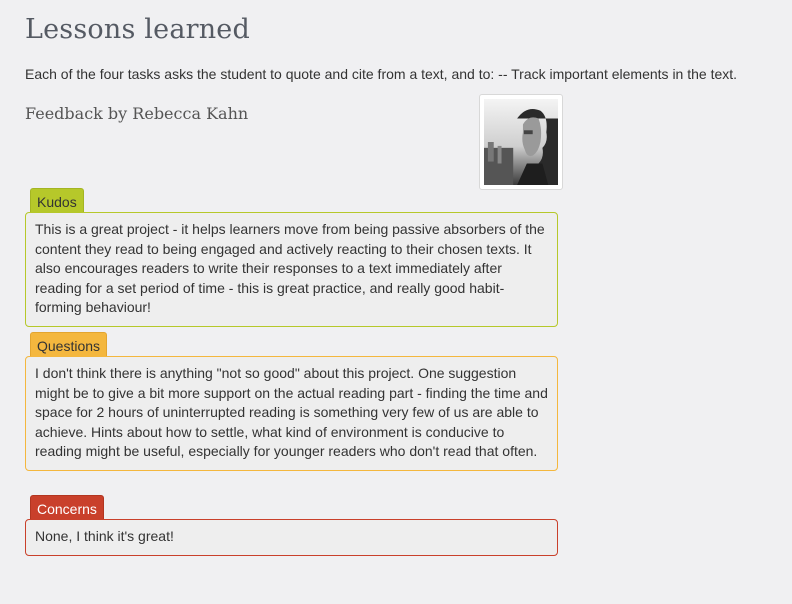 The image size is (792, 604). I want to click on avatar-photo, so click(521, 142).